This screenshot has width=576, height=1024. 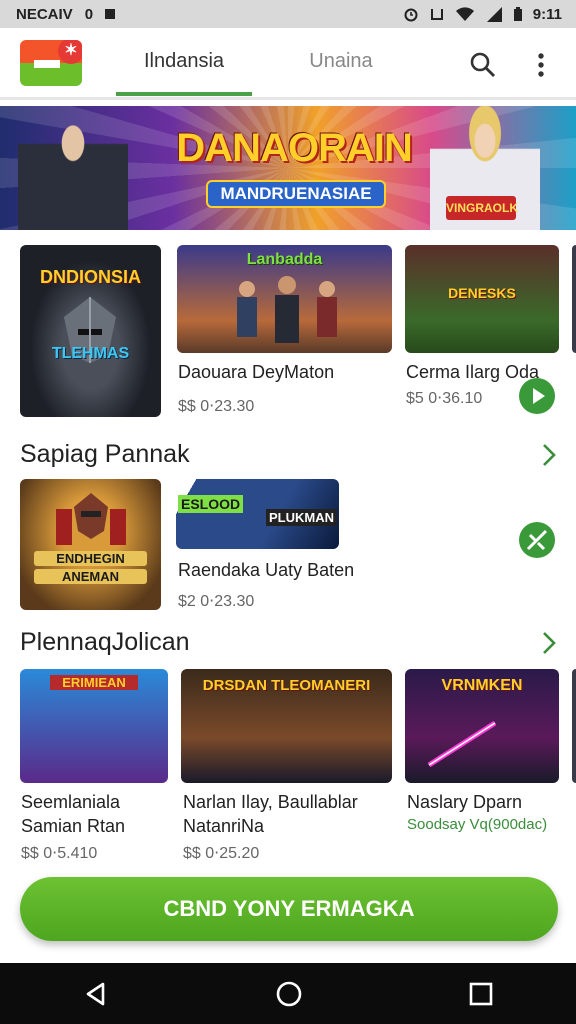 I want to click on app-bar: ✶ Ilndansia Unaina, so click(x=288, y=64).